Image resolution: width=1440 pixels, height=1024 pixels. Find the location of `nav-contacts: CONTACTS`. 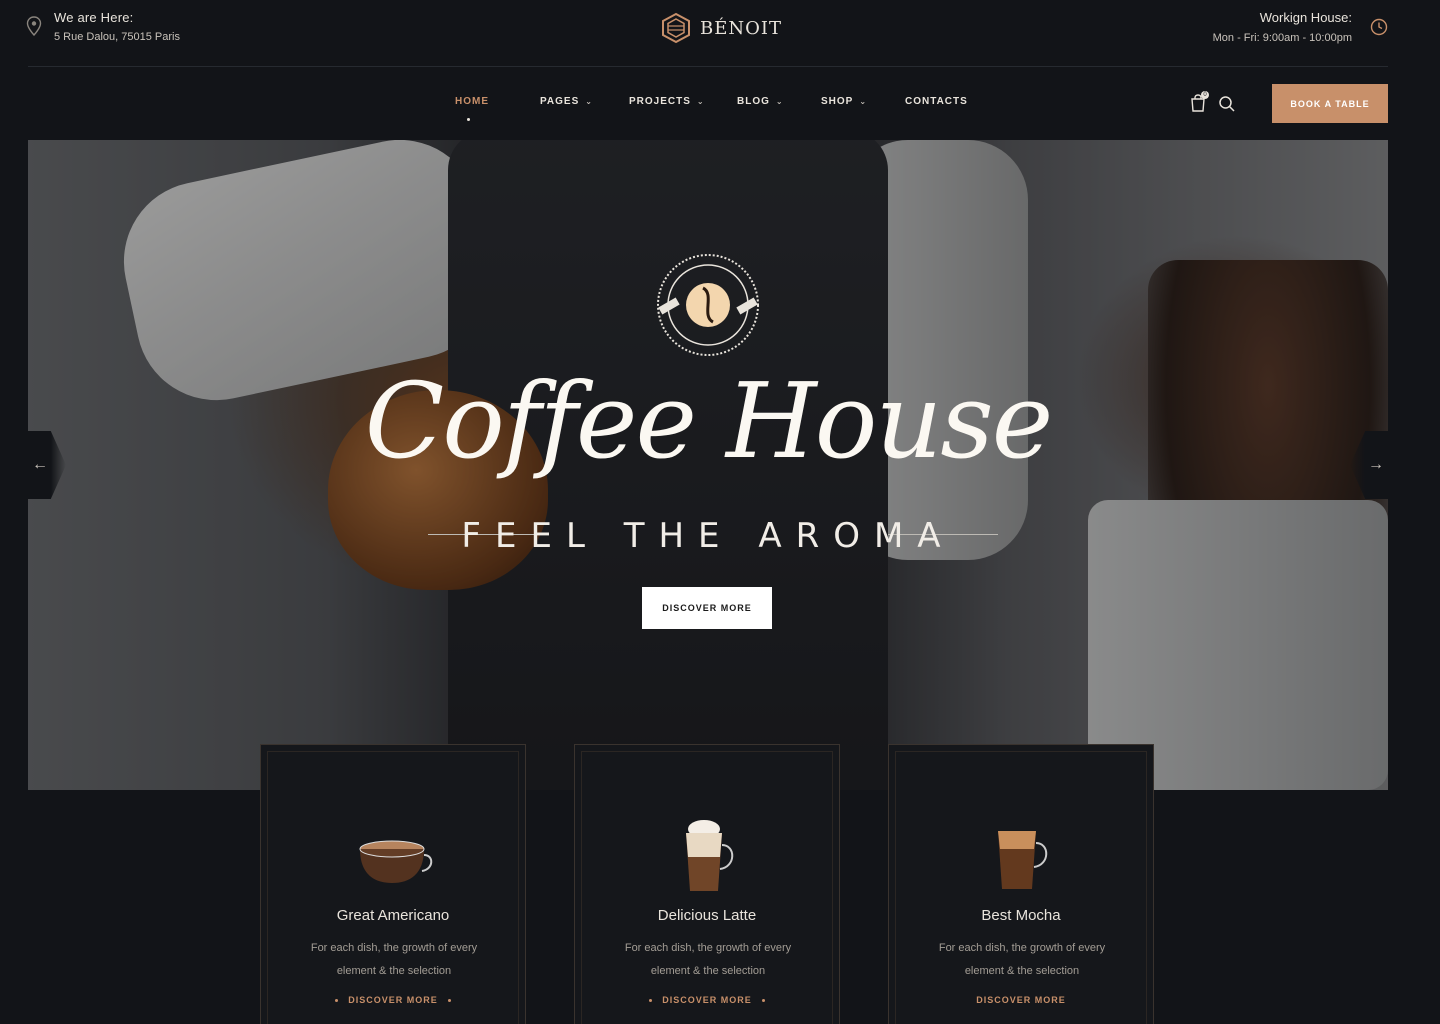

nav-contacts: CONTACTS is located at coordinates (936, 101).